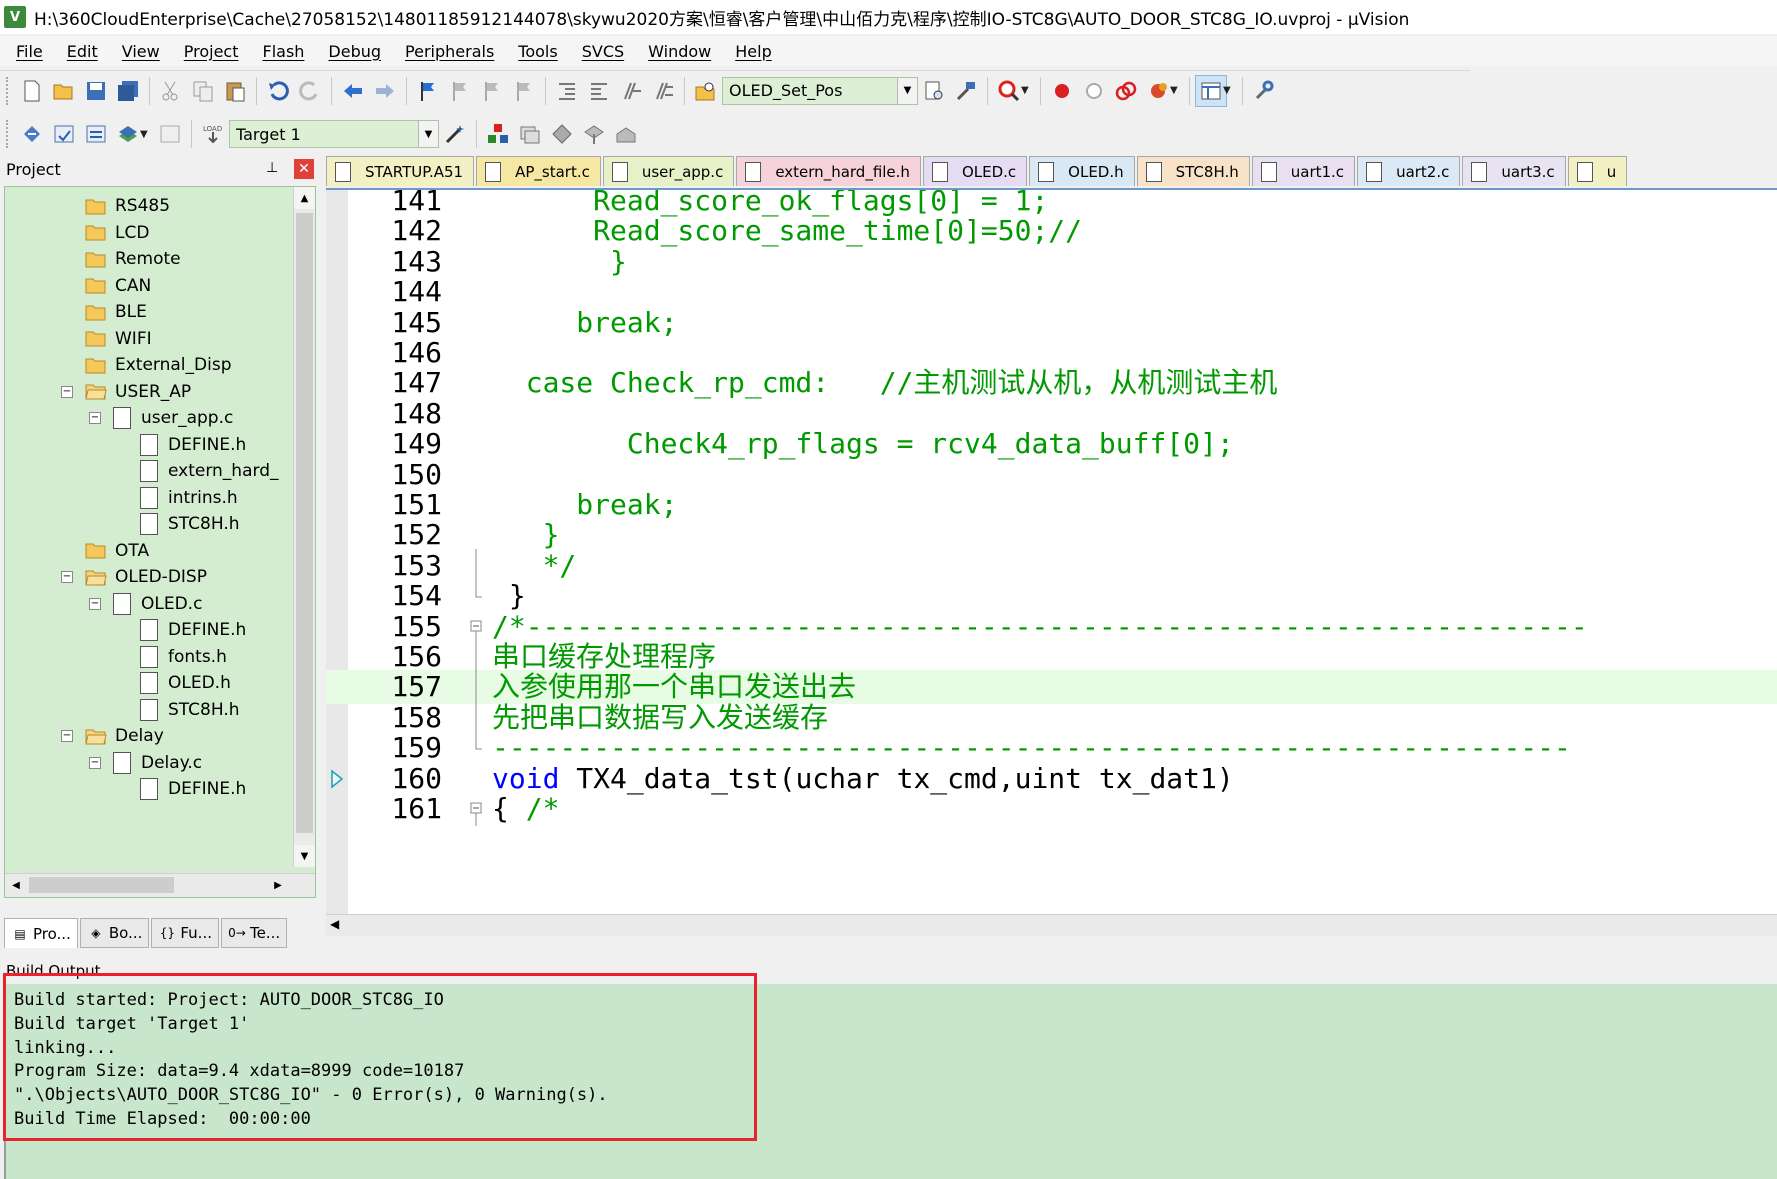 This screenshot has height=1179, width=1777. Describe the element at coordinates (64, 91) in the screenshot. I see `open-file-button` at that location.